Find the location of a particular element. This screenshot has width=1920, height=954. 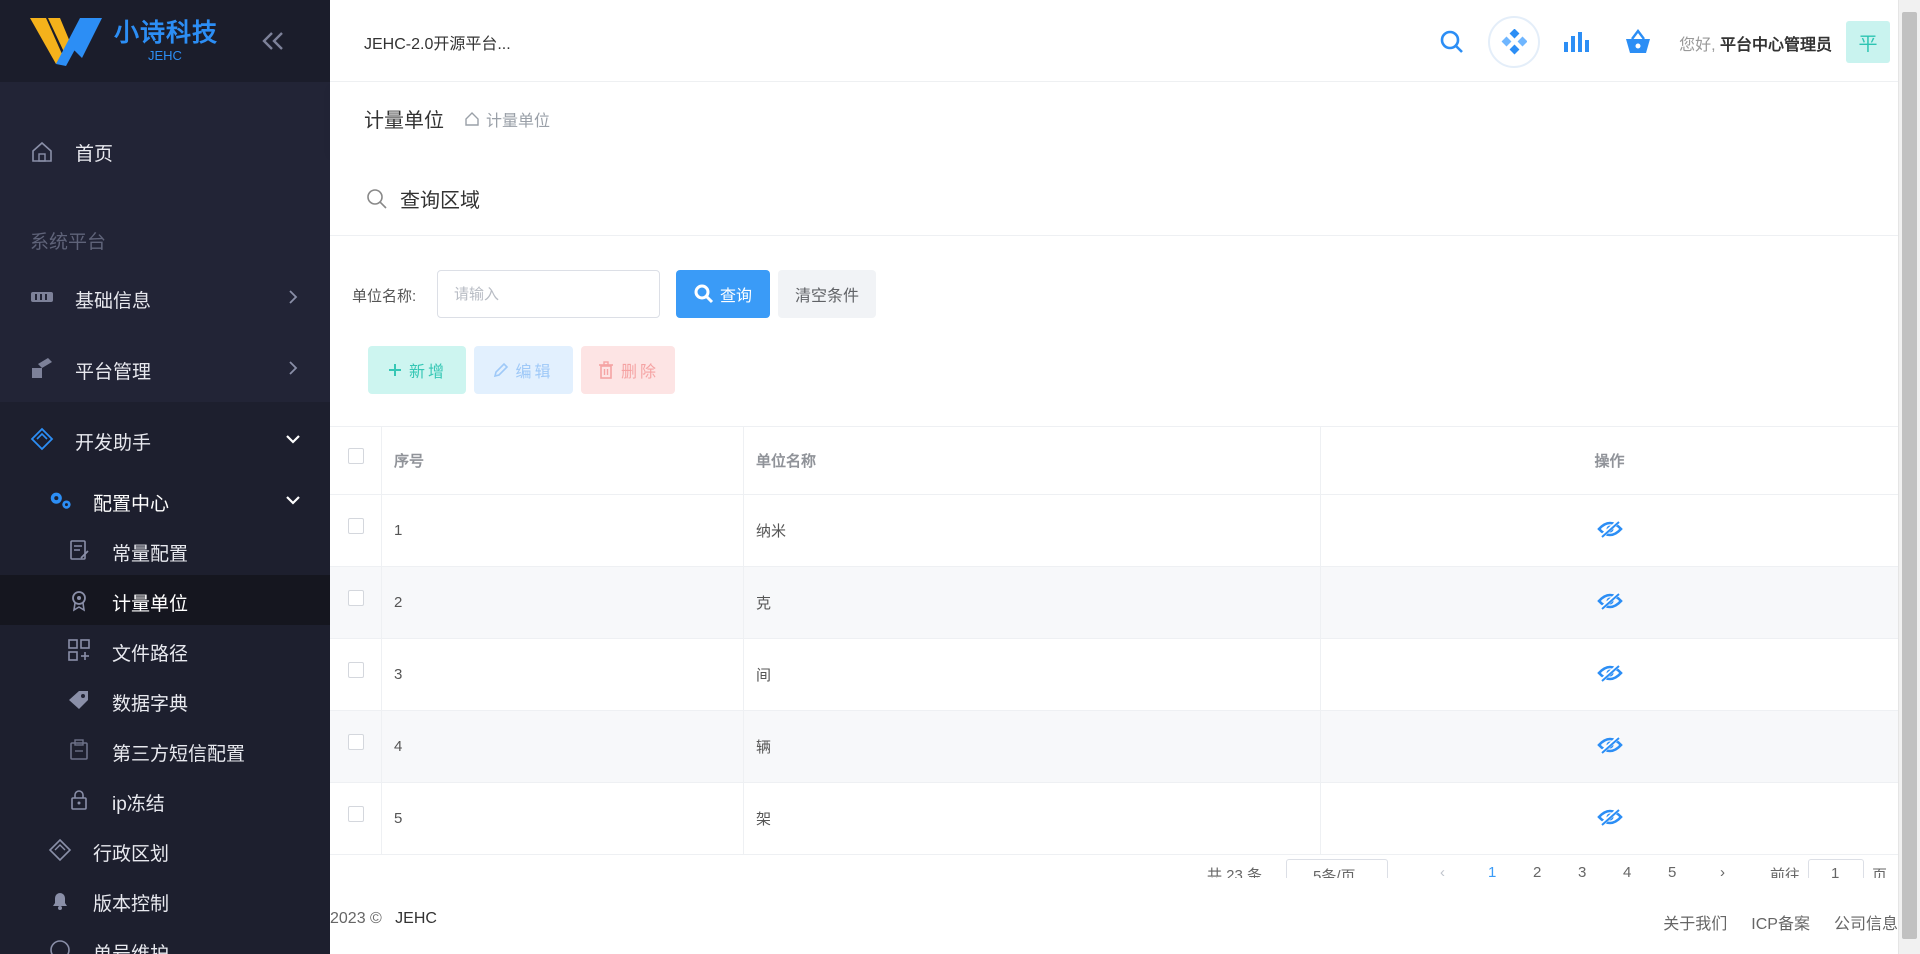

sidebar-item-label: 行政区划 is located at coordinates (131, 854).